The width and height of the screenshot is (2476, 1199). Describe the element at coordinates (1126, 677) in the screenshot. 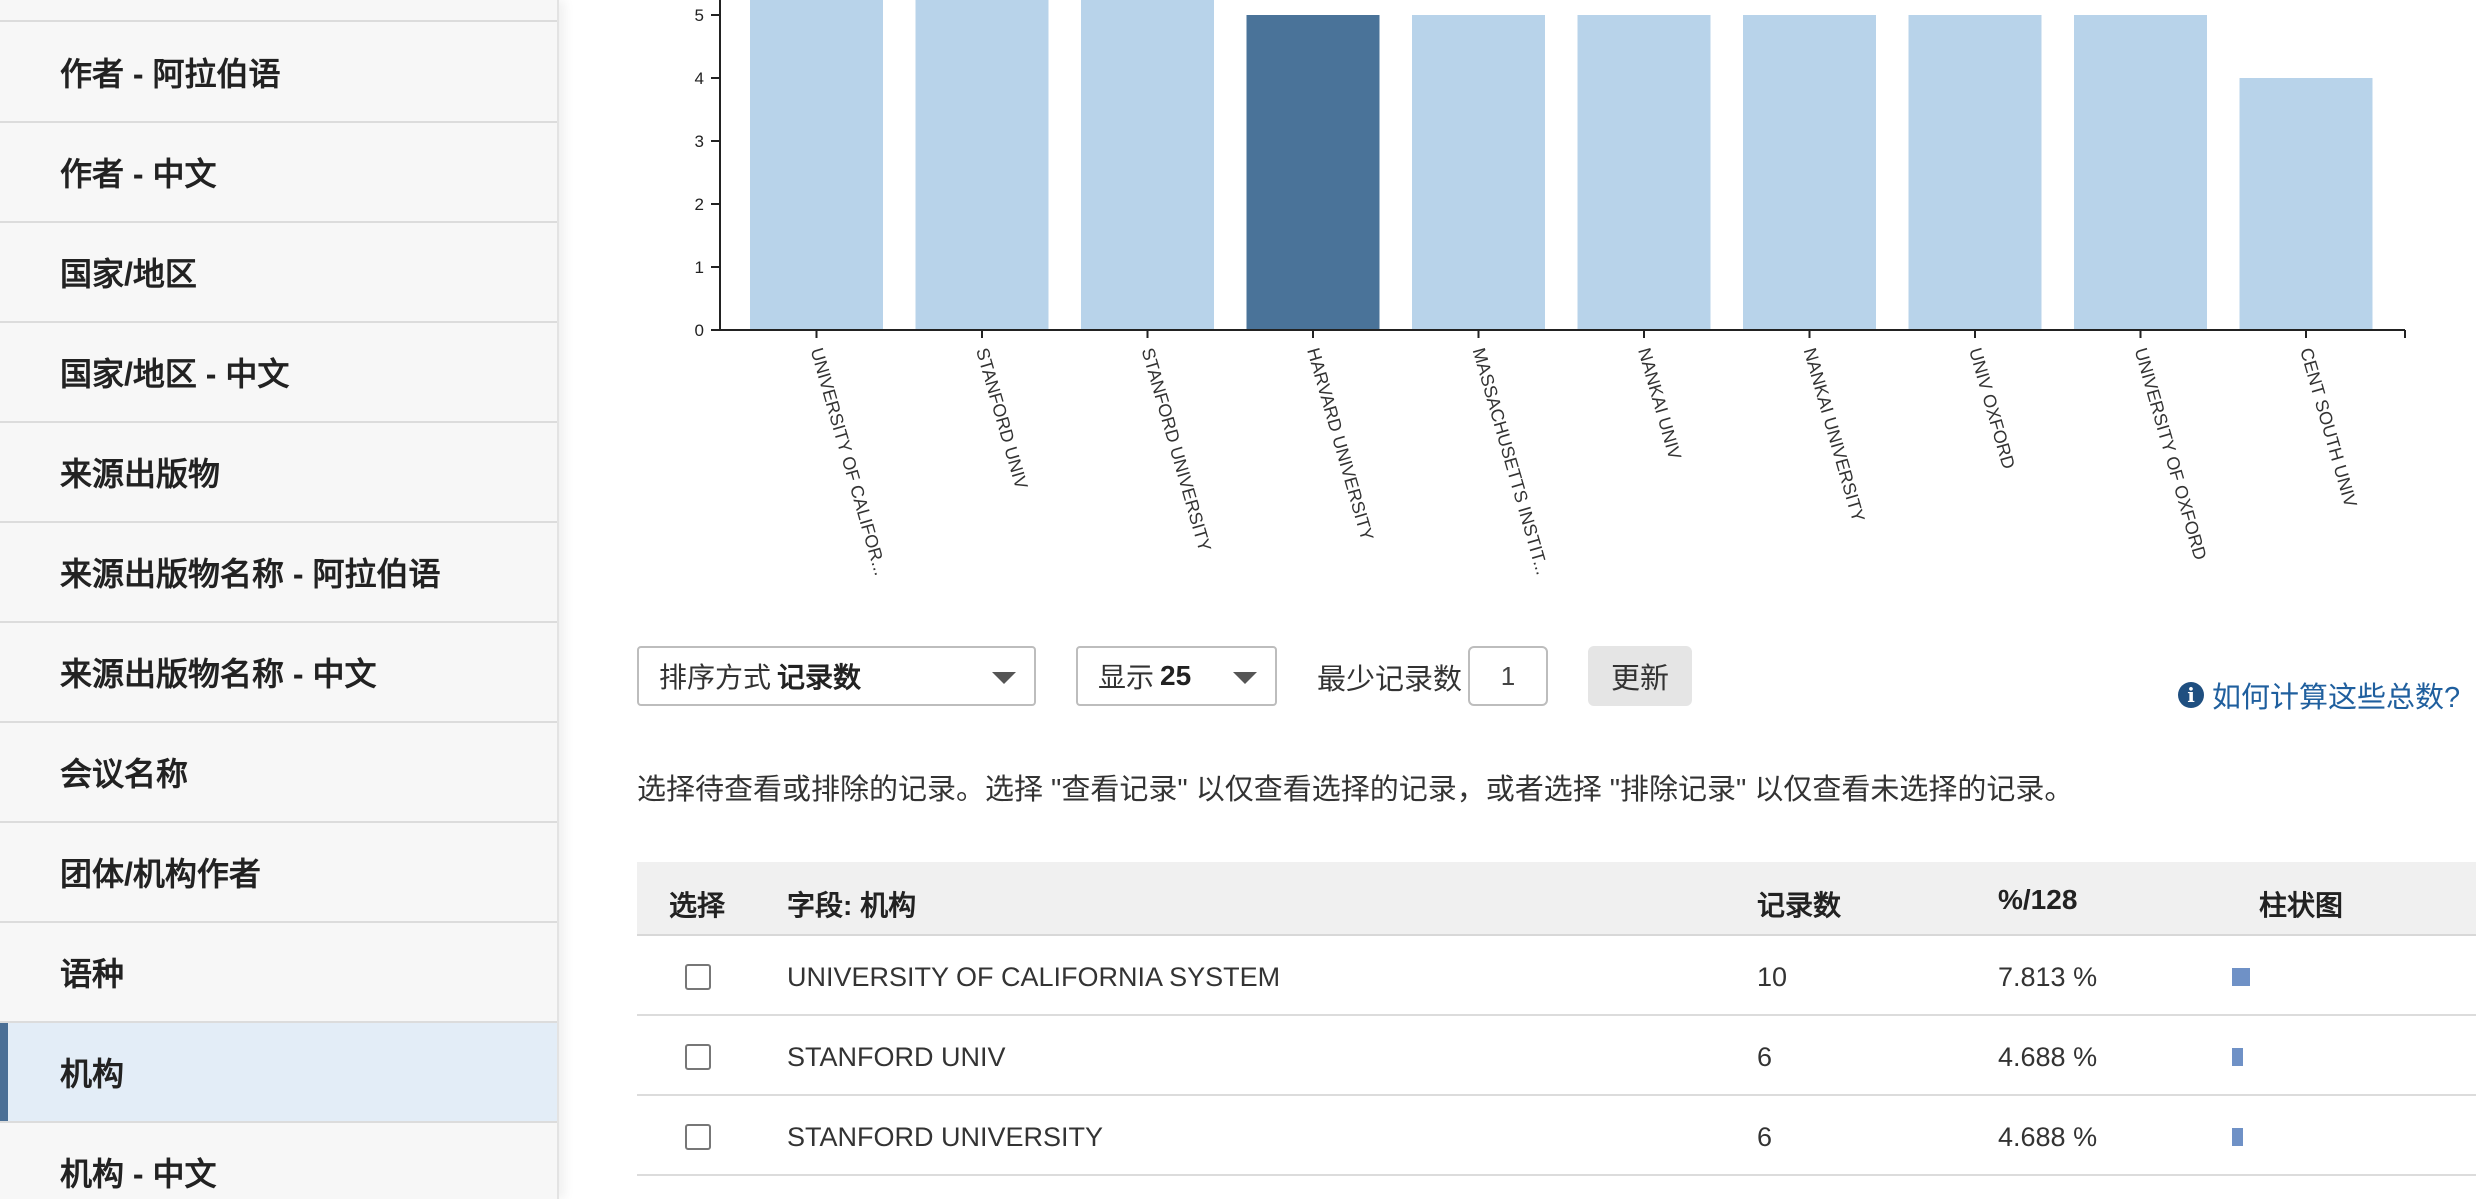

I see `show-select-prefix: 显示` at that location.